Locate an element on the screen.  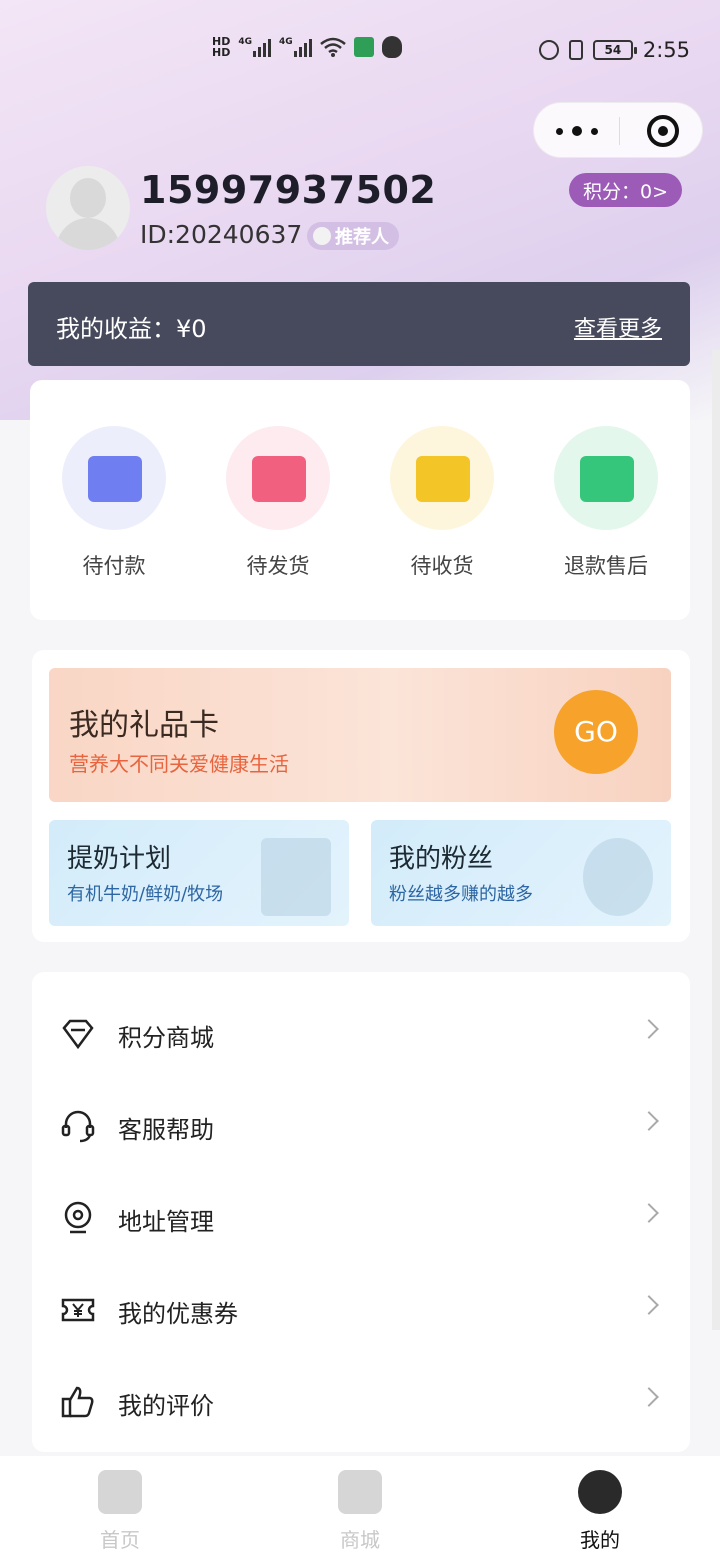
app-icon is located at coordinates (363, 47).